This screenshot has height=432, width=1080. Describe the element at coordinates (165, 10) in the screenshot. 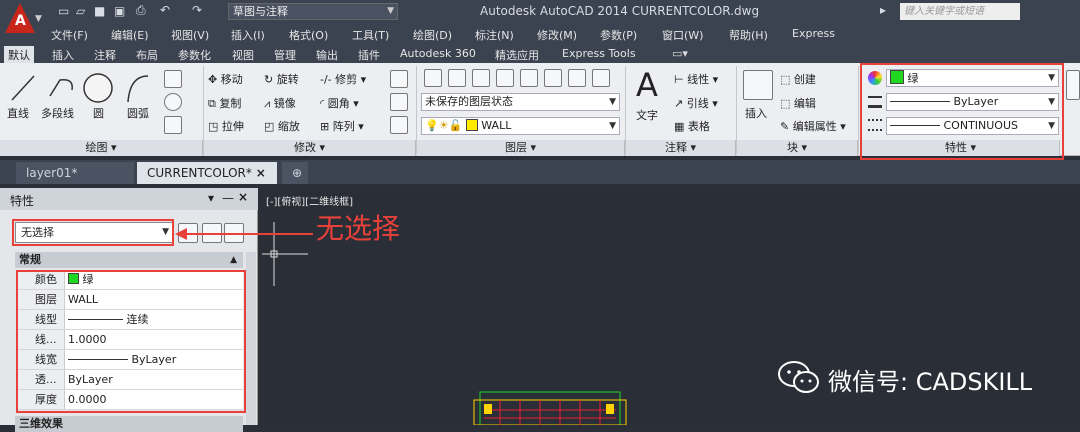

I see `undo-icon: ↶` at that location.